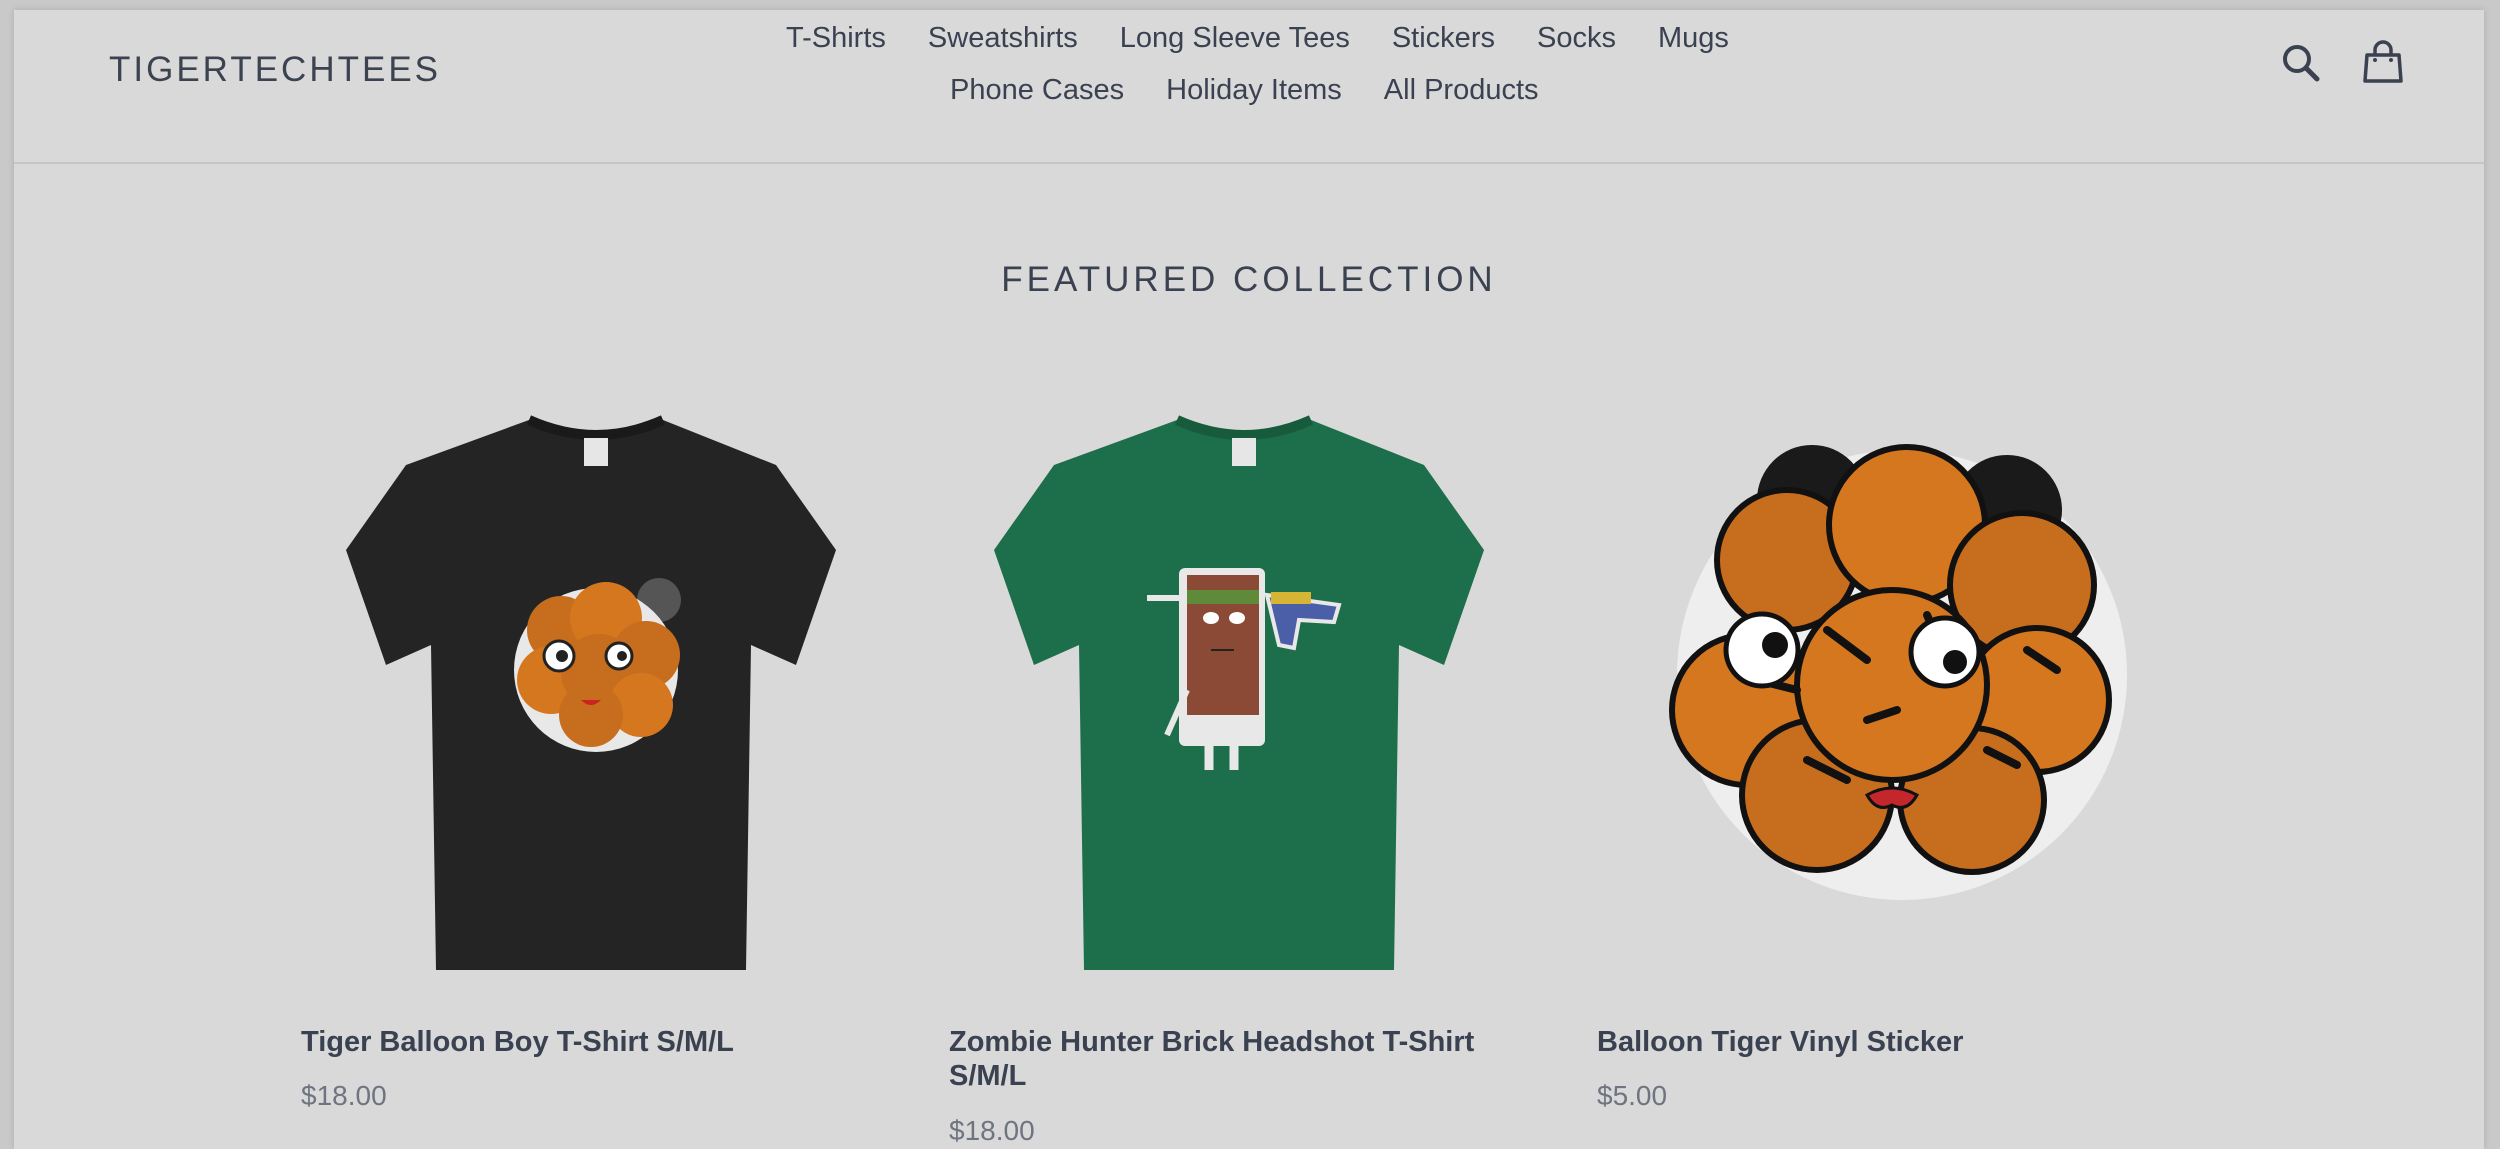 Image resolution: width=2500 pixels, height=1149 pixels. Describe the element at coordinates (1461, 90) in the screenshot. I see `nav-item-all-products: All Products` at that location.